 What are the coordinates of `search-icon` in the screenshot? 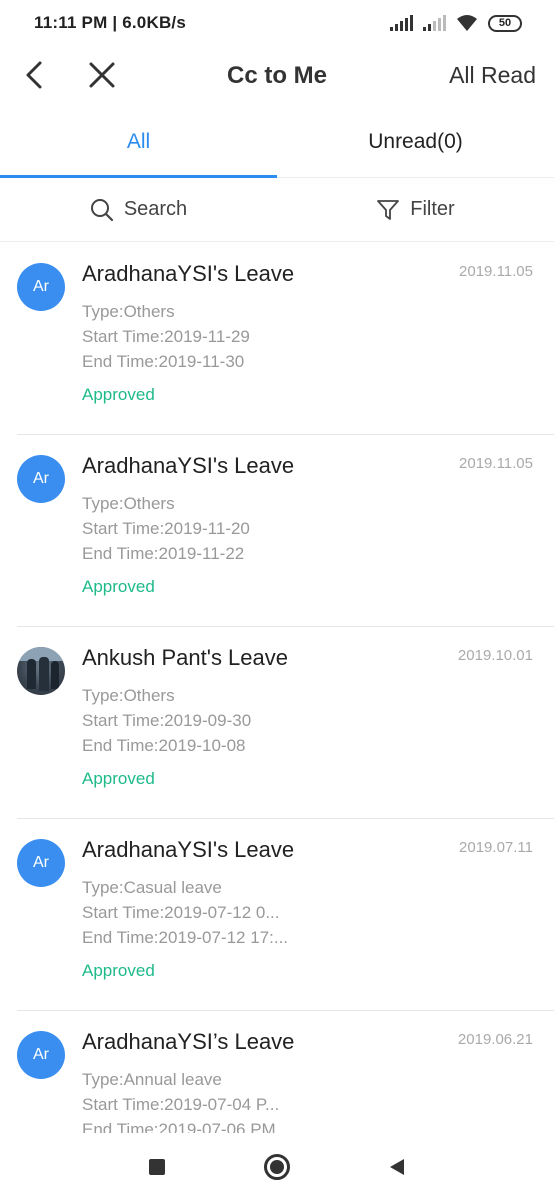 It's located at (101, 209).